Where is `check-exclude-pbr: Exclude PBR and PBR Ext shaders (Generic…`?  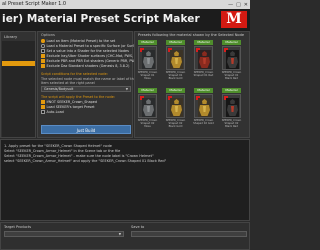 check-exclude-pbr: Exclude PBR and PBR Ext shaders (Generic… is located at coordinates (89, 61).